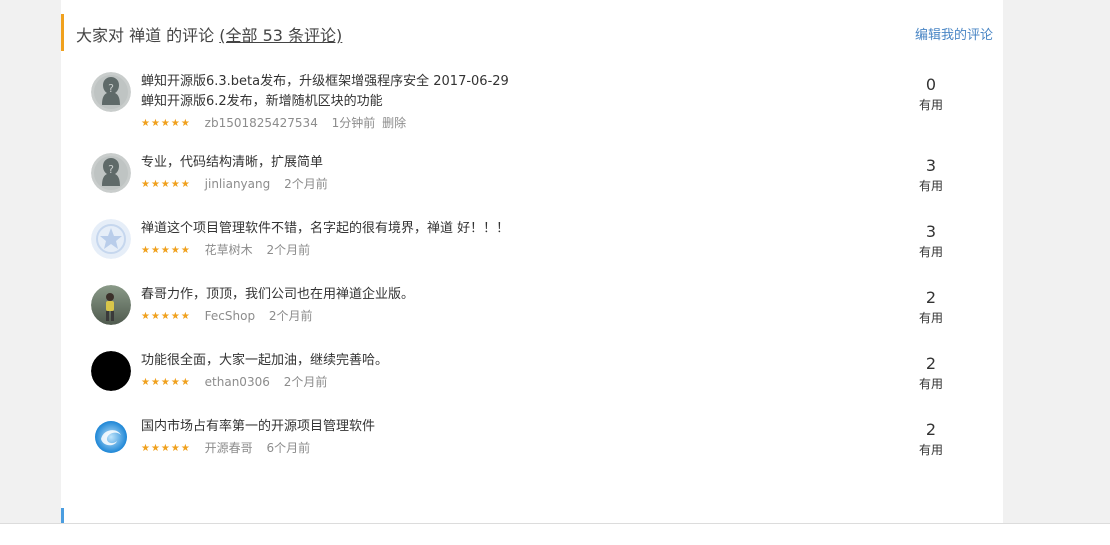 This screenshot has height=545, width=1110. What do you see at coordinates (229, 448) in the screenshot?
I see `review-author: 开源春哥` at bounding box center [229, 448].